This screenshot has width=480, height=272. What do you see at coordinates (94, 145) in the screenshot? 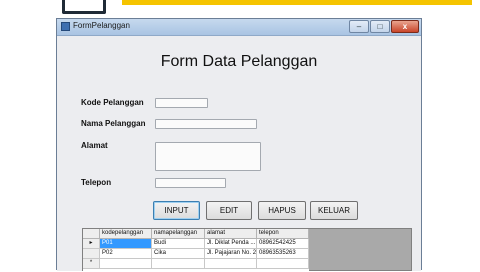
I see `alamat-label: Alamat` at bounding box center [94, 145].